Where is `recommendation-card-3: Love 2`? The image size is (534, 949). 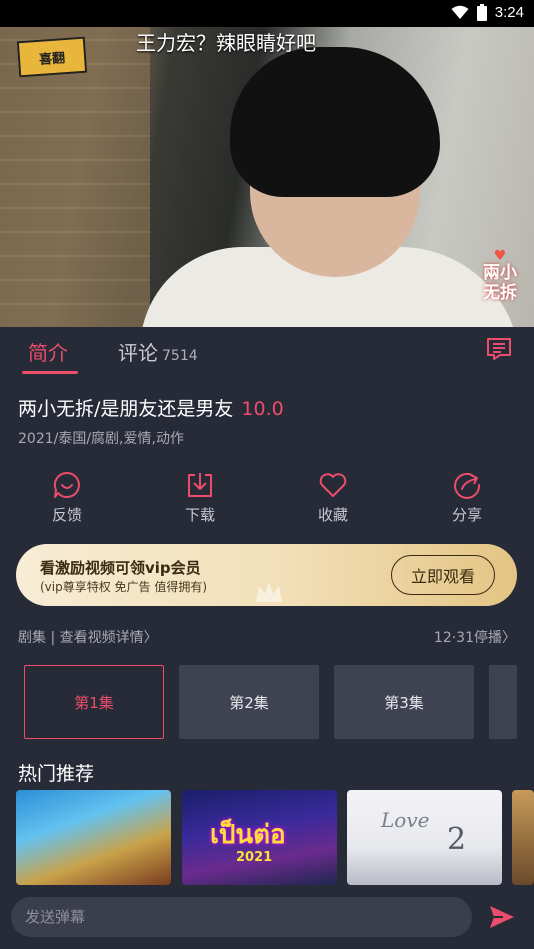 recommendation-card-3: Love 2 is located at coordinates (424, 837).